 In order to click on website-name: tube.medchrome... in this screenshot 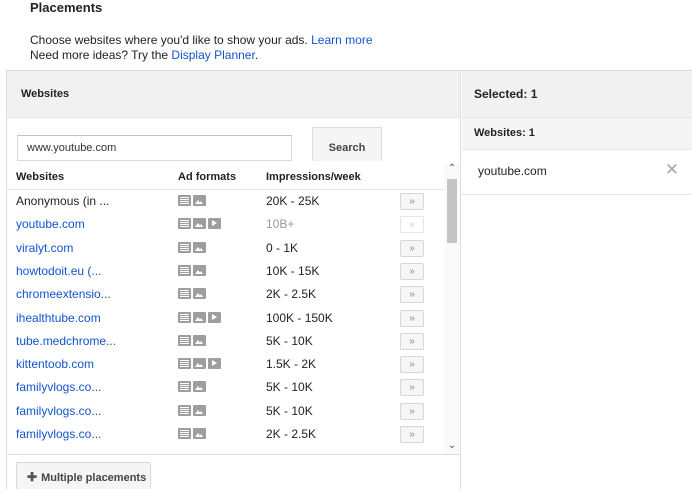, I will do `click(66, 341)`.